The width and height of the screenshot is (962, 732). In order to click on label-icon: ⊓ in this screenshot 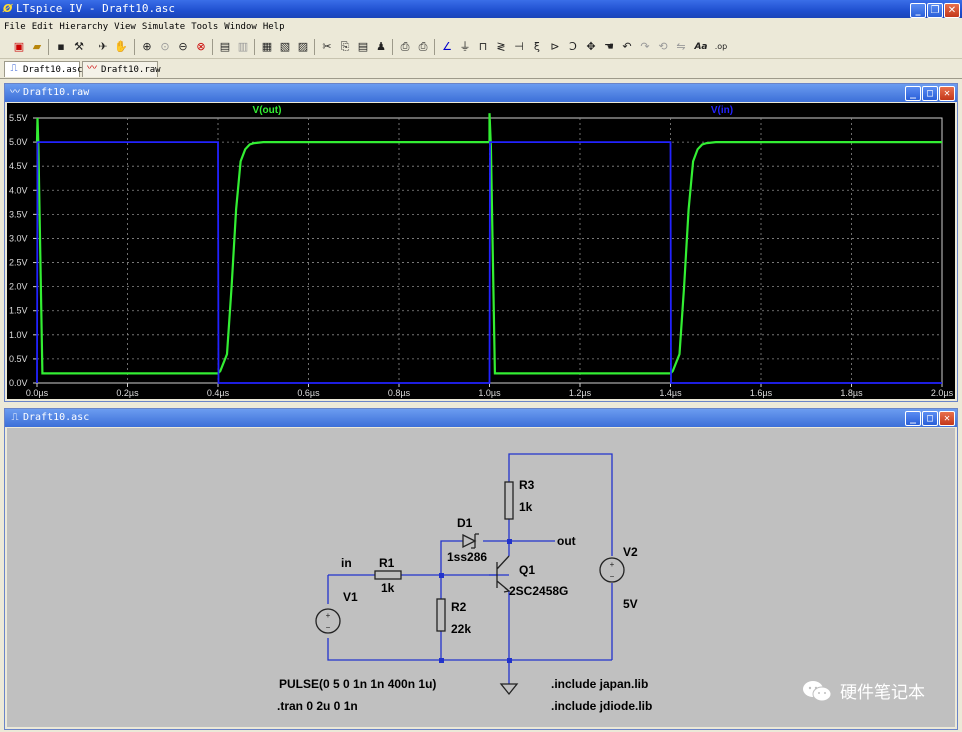, I will do `click(483, 47)`.